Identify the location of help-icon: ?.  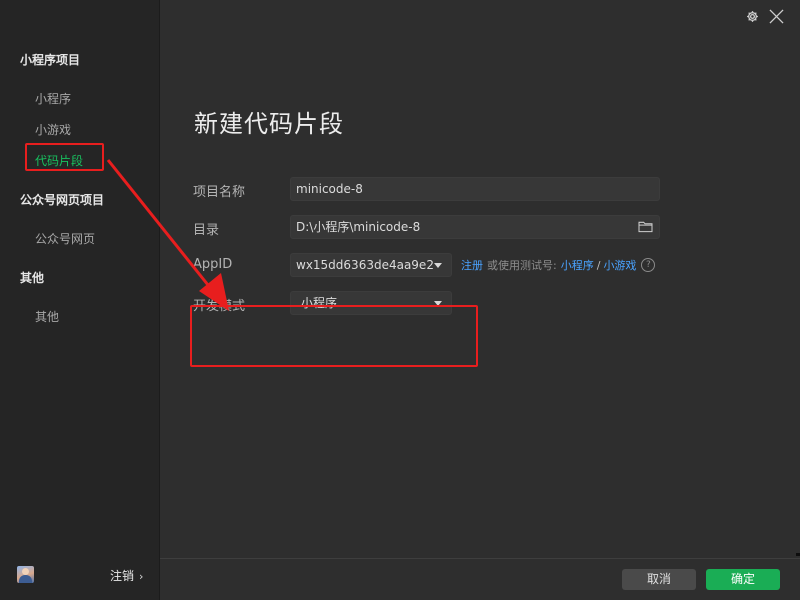
(648, 265).